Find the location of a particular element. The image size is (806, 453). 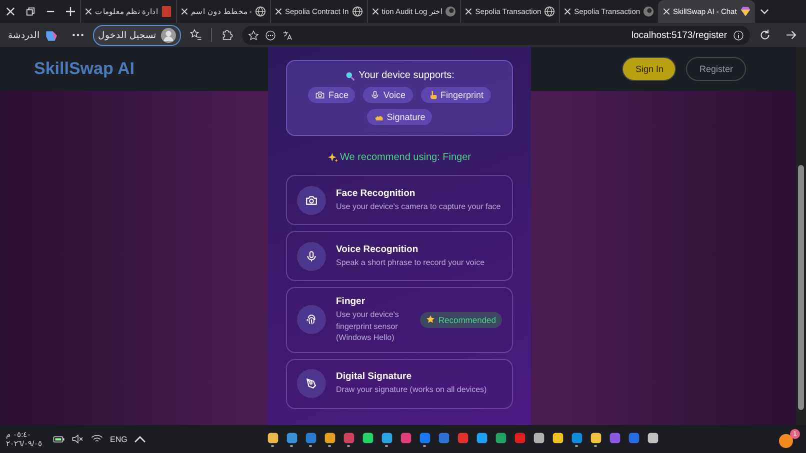

chevron-up-icon is located at coordinates (140, 439).